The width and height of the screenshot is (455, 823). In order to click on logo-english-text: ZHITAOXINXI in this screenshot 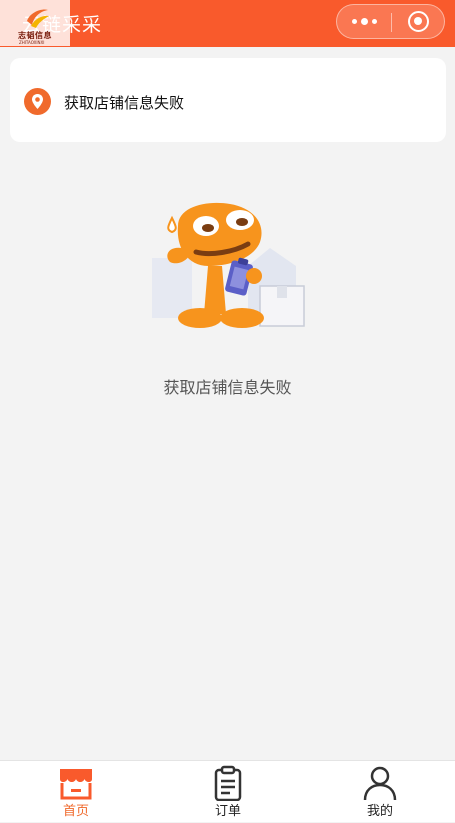, I will do `click(32, 42)`.